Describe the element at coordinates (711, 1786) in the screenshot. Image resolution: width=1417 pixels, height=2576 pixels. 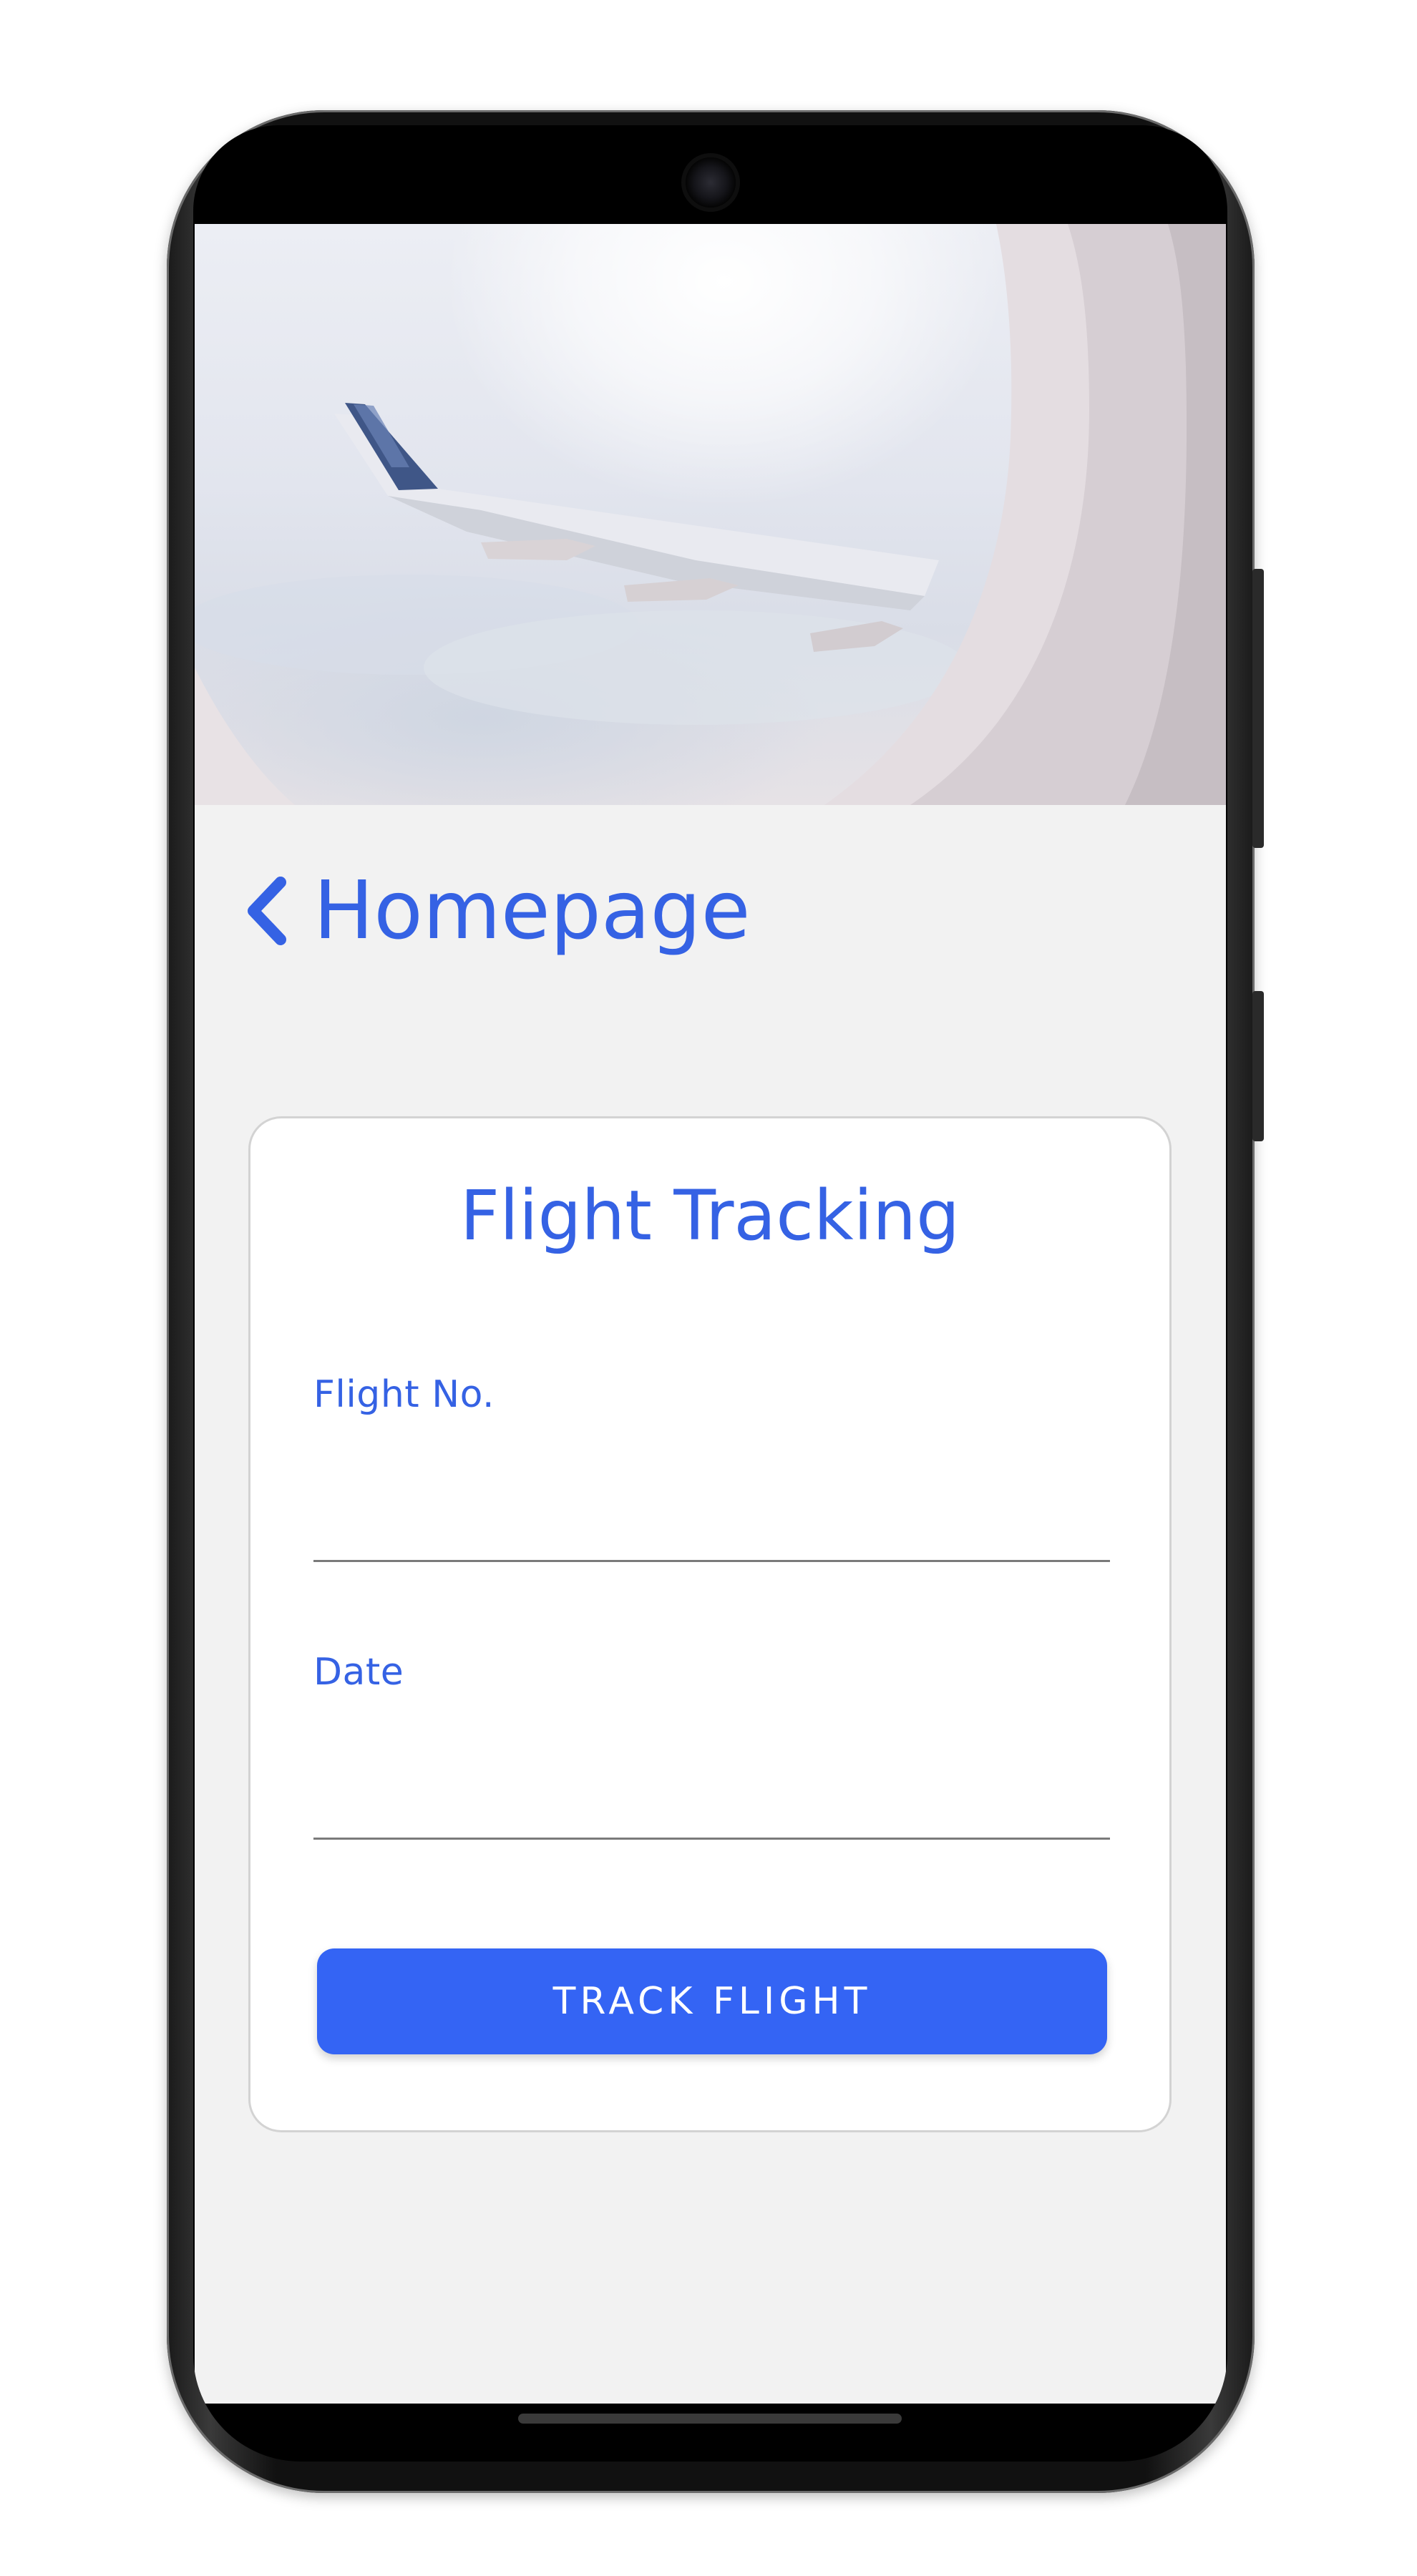
I see `date-input` at that location.